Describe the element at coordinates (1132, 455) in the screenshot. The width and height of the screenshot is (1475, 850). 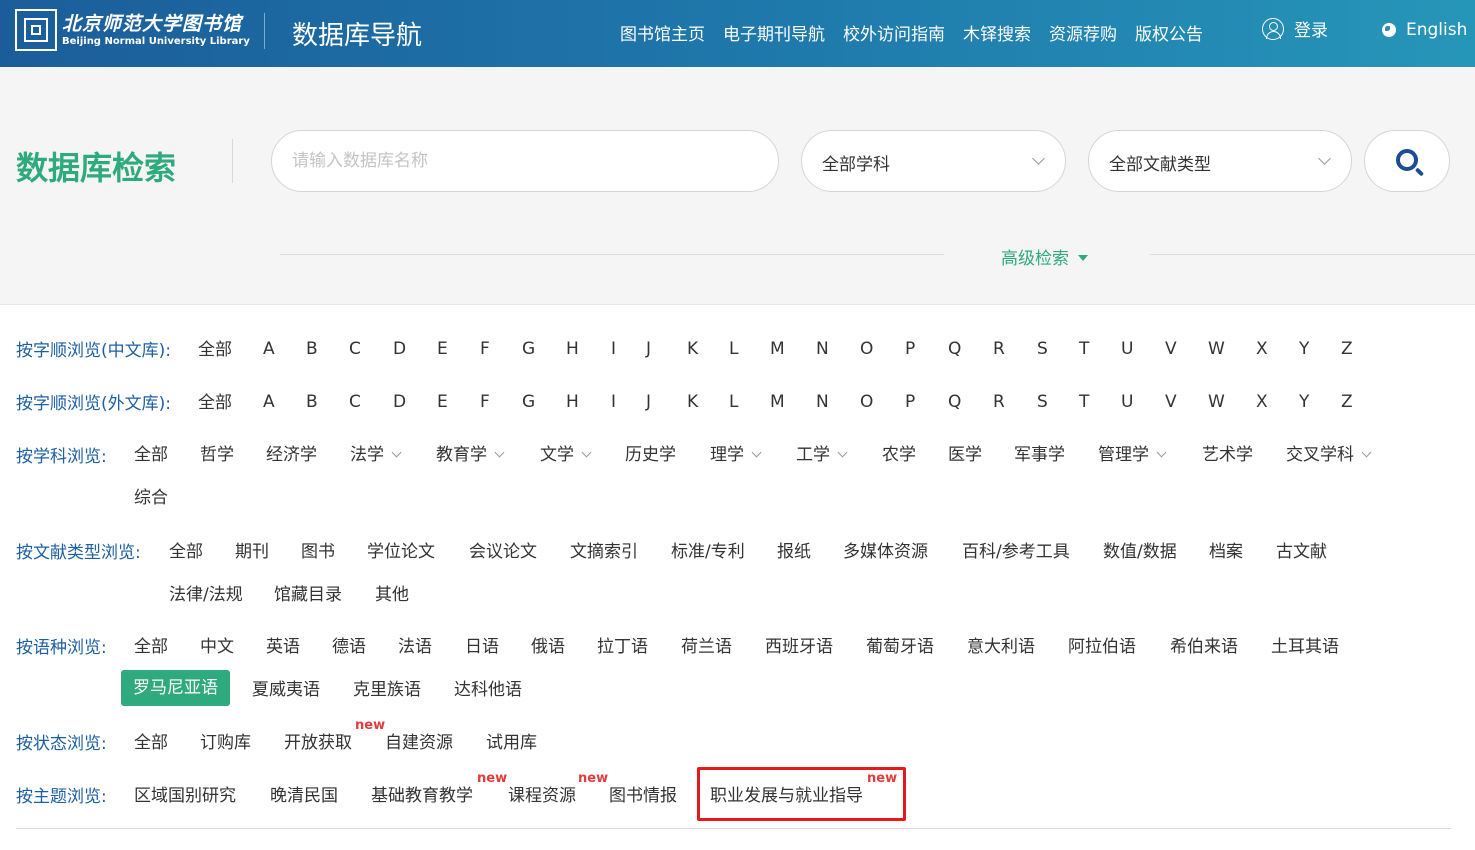
I see `subject-management: 管理学` at that location.